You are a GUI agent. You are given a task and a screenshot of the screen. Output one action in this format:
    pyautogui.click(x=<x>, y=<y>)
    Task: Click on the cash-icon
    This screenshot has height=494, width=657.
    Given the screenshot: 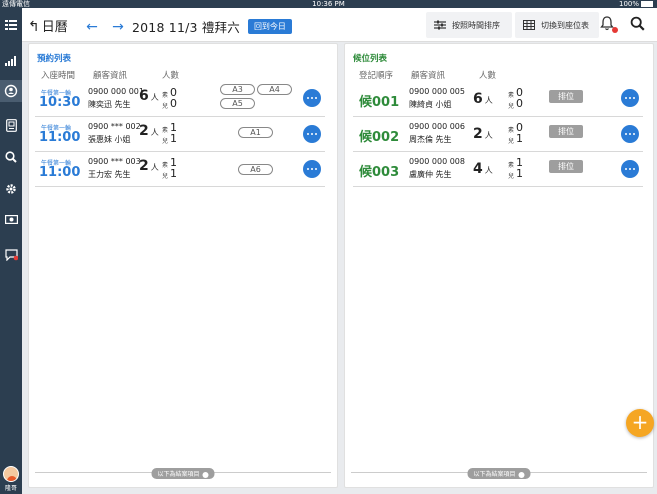 What is the action you would take?
    pyautogui.click(x=11, y=219)
    